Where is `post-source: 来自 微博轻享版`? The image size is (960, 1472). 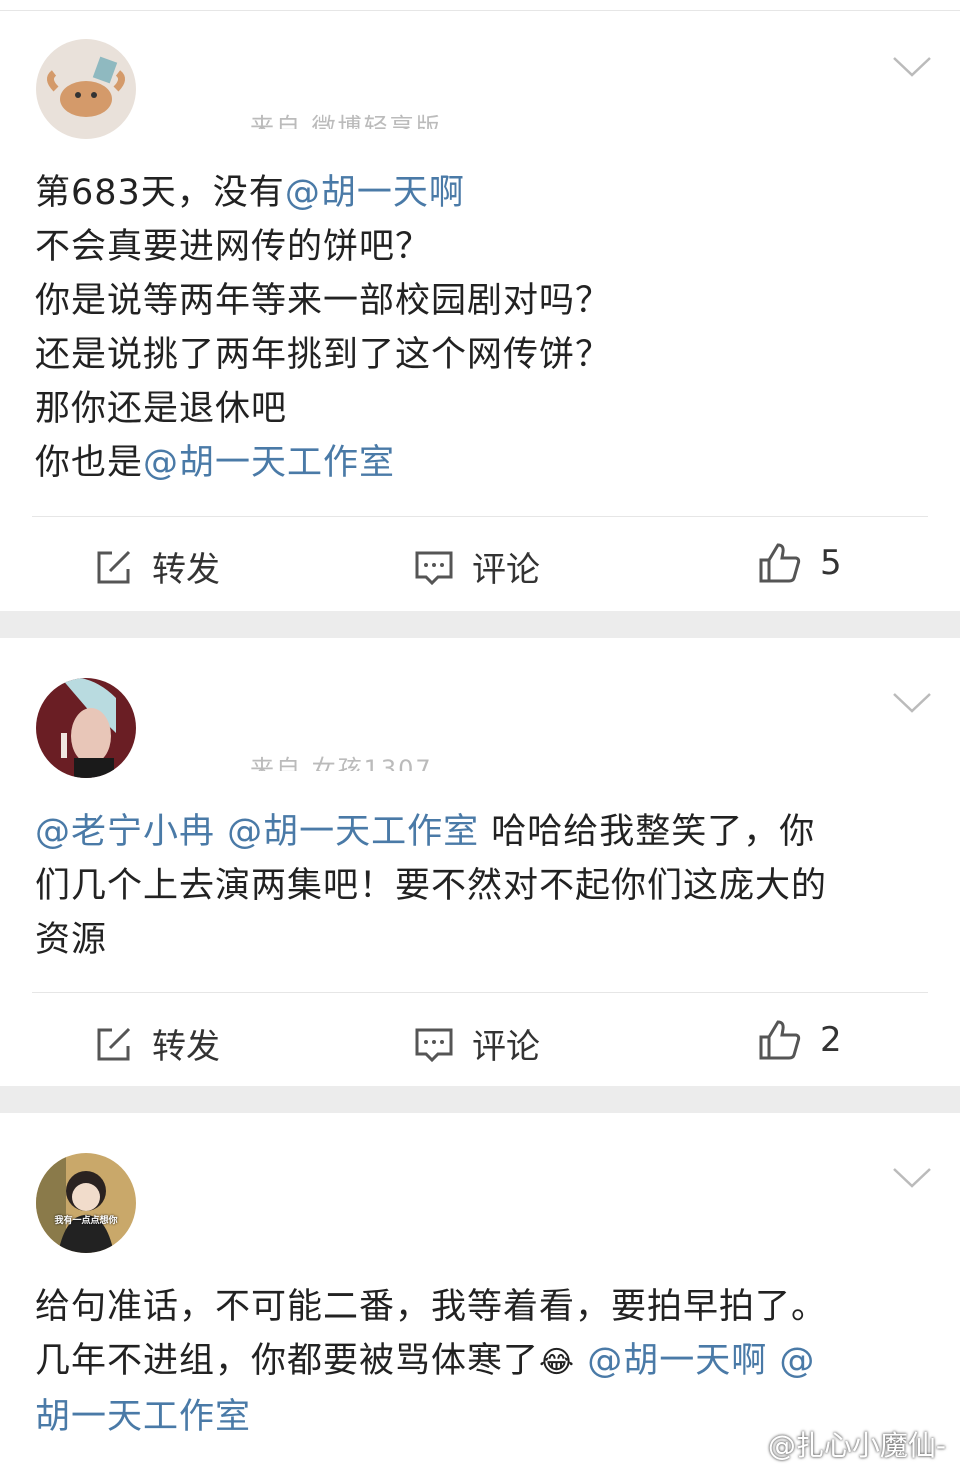 post-source: 来自 微博轻享版 is located at coordinates (346, 121).